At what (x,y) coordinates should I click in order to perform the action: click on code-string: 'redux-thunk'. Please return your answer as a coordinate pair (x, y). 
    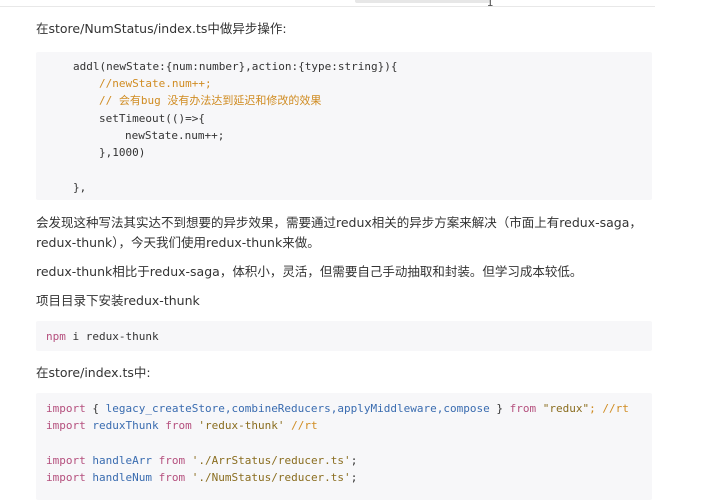
    Looking at the image, I should click on (238, 425).